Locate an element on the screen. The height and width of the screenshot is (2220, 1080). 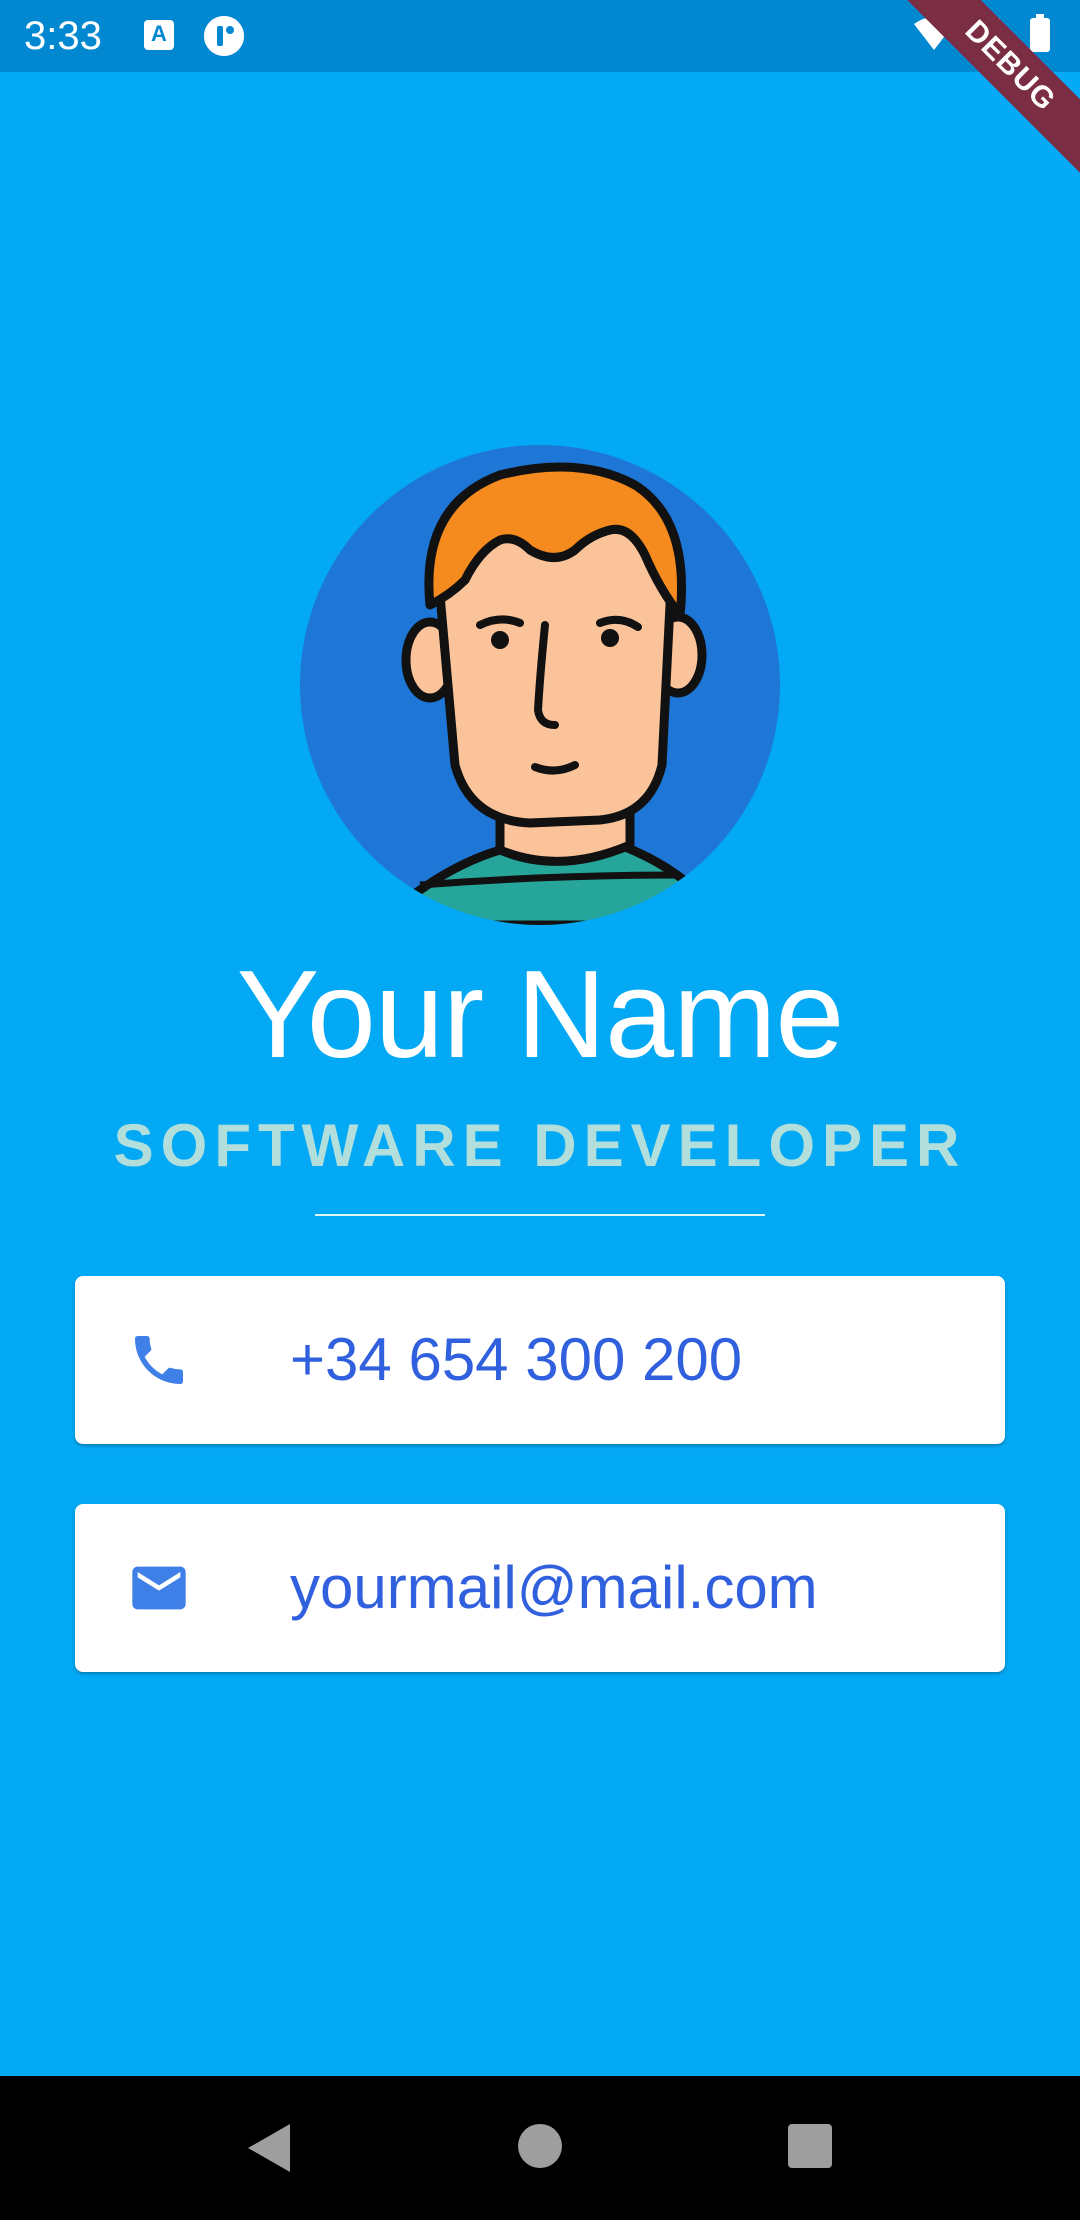
avatar is located at coordinates (540, 685).